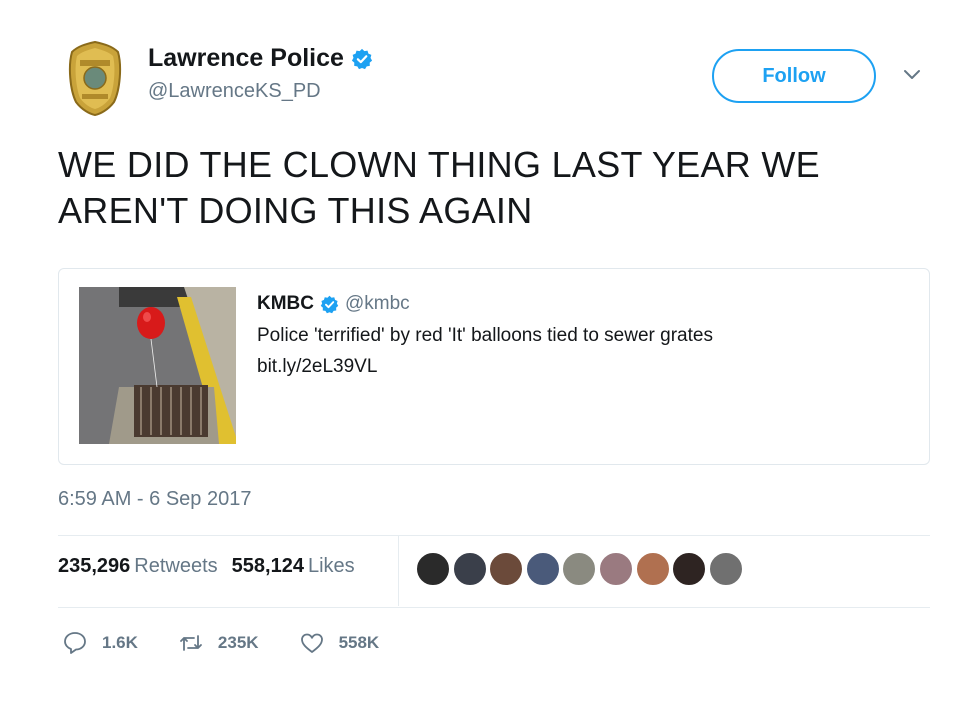  Describe the element at coordinates (311, 643) in the screenshot. I see `heart-icon` at that location.